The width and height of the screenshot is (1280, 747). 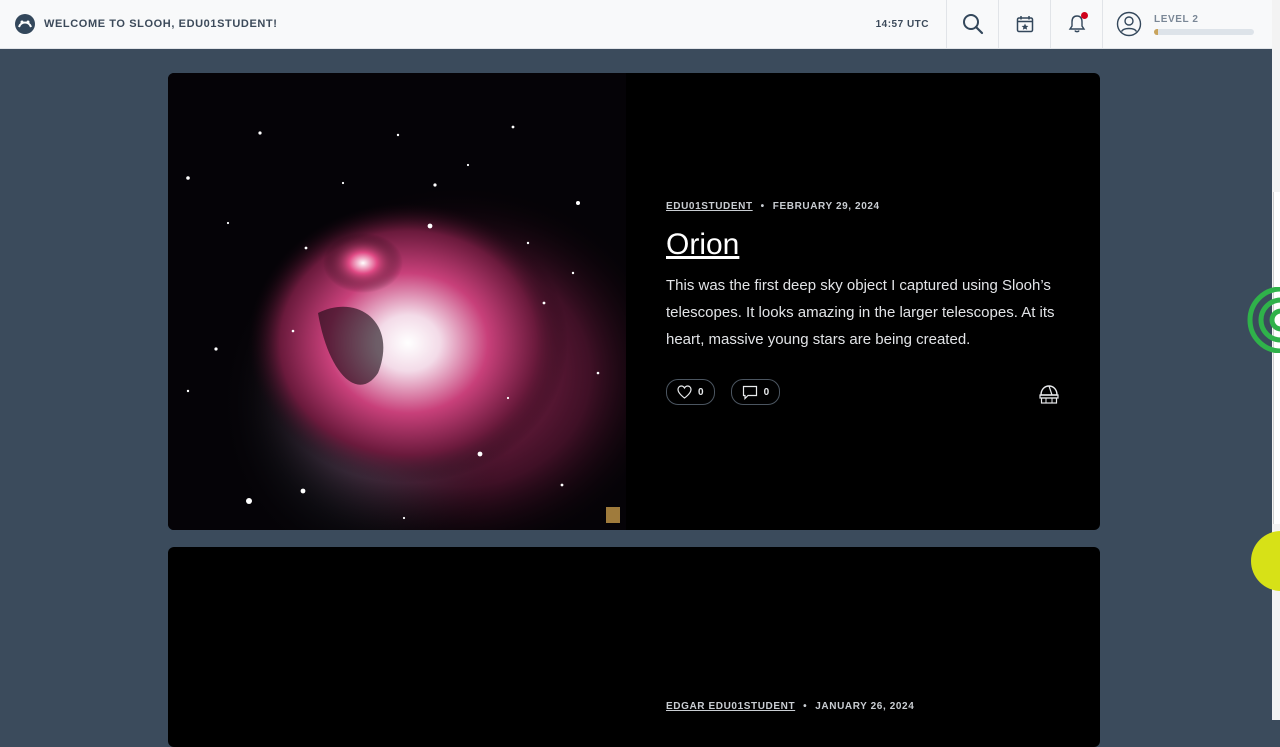 What do you see at coordinates (826, 206) in the screenshot?
I see `post-date: FEBRUARY 29, 2024` at bounding box center [826, 206].